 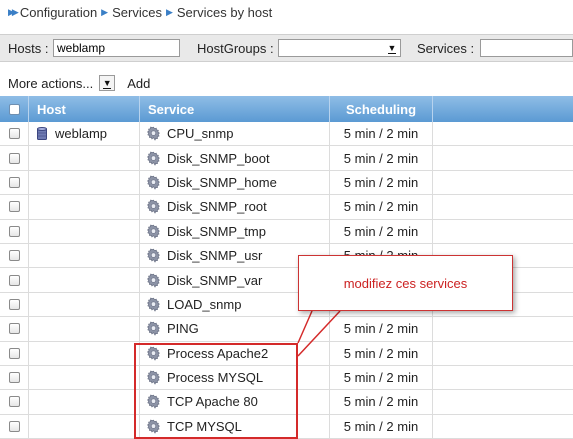 I want to click on service-name: Disk_SNMP_boot, so click(x=218, y=158).